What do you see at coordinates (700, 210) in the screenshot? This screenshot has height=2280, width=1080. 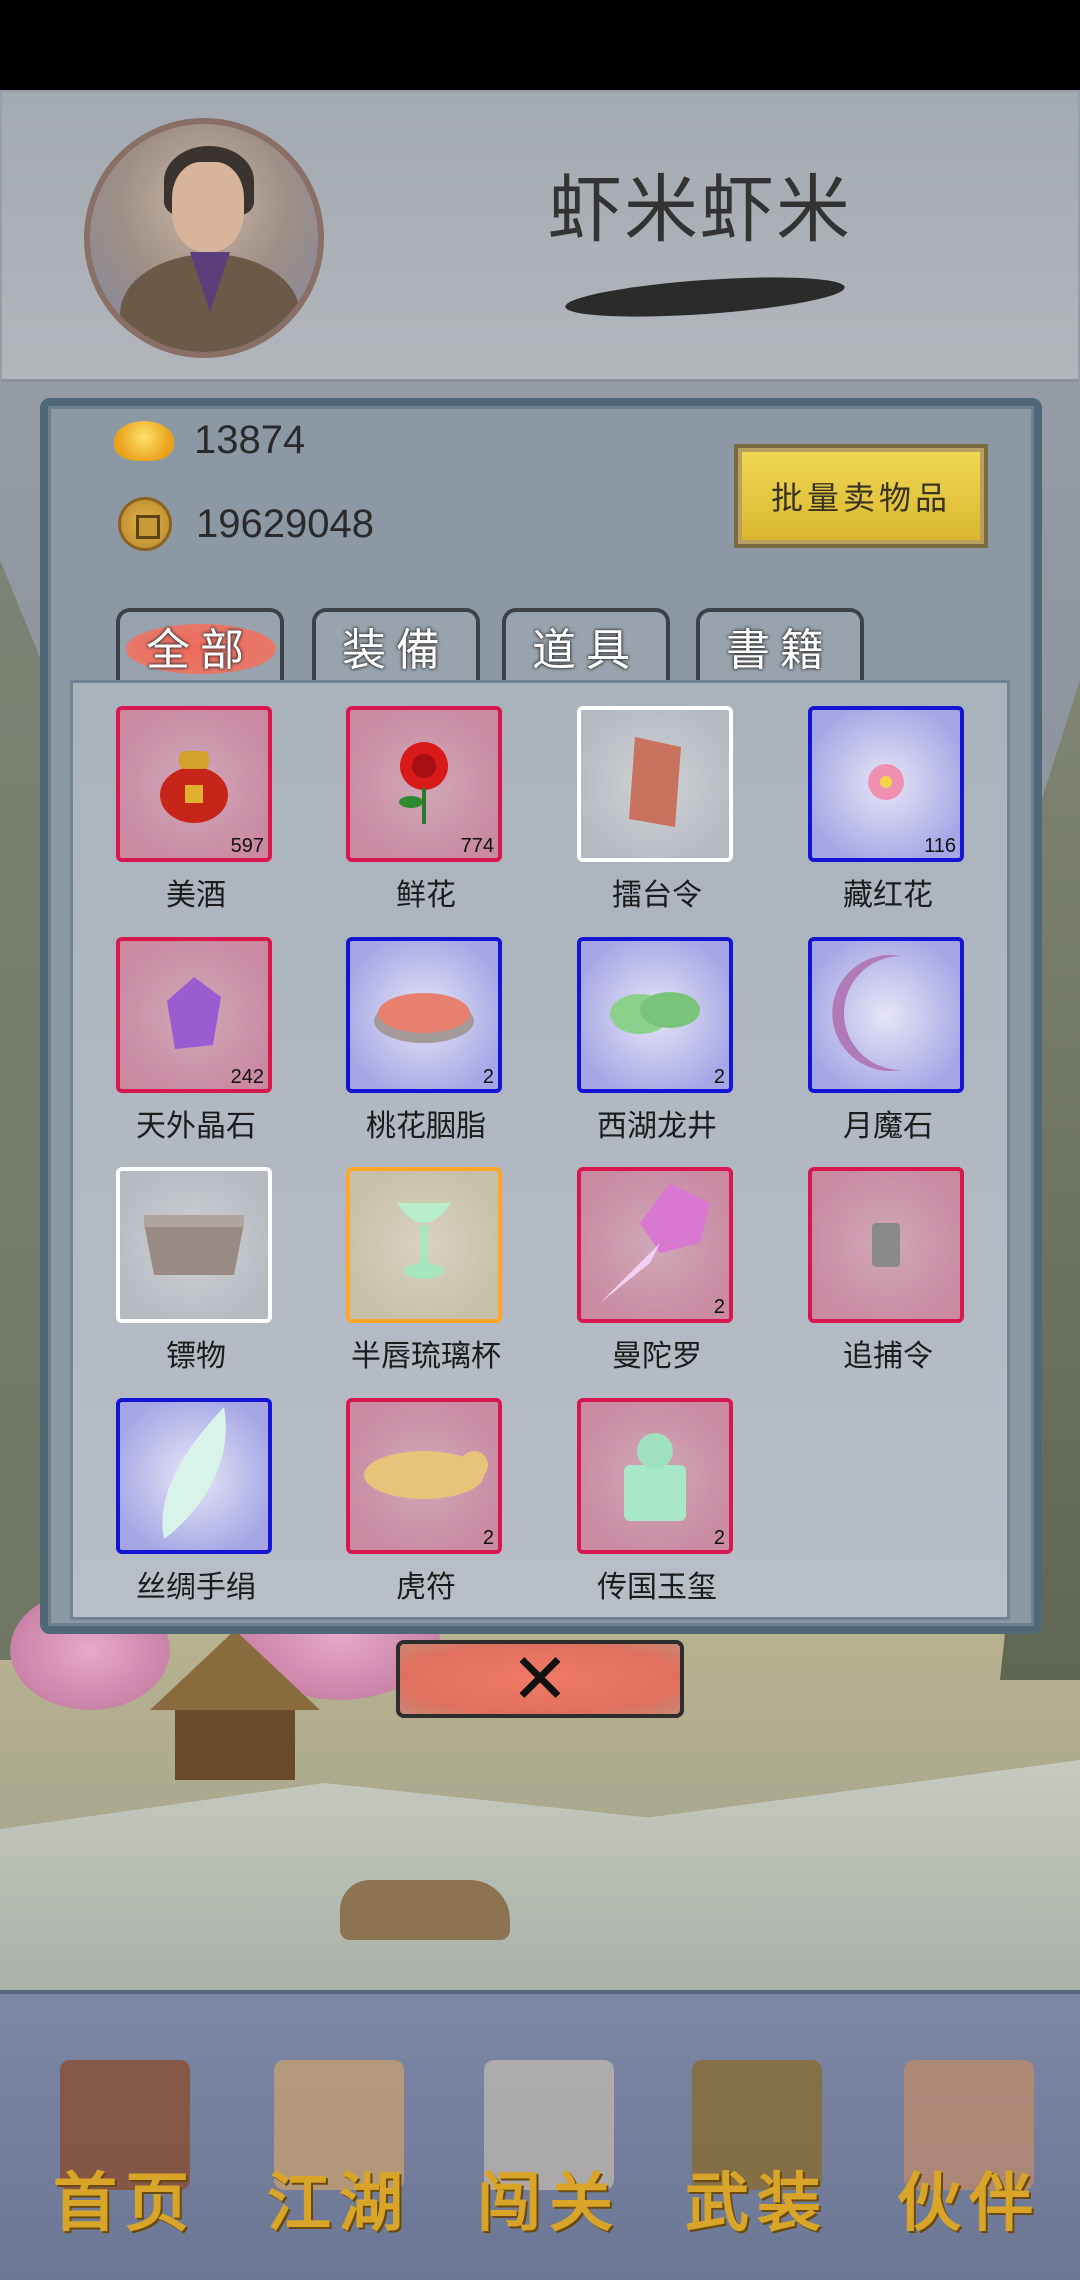 I see `player-name: 虾米虾米` at bounding box center [700, 210].